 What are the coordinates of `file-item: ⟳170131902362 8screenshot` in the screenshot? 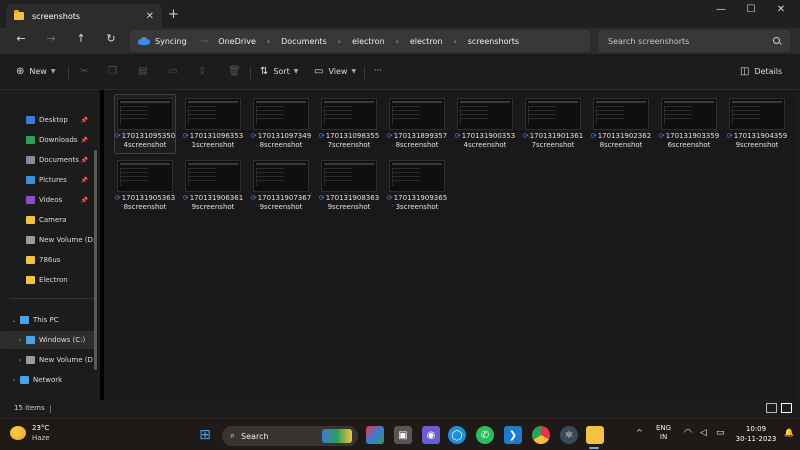 It's located at (620, 123).